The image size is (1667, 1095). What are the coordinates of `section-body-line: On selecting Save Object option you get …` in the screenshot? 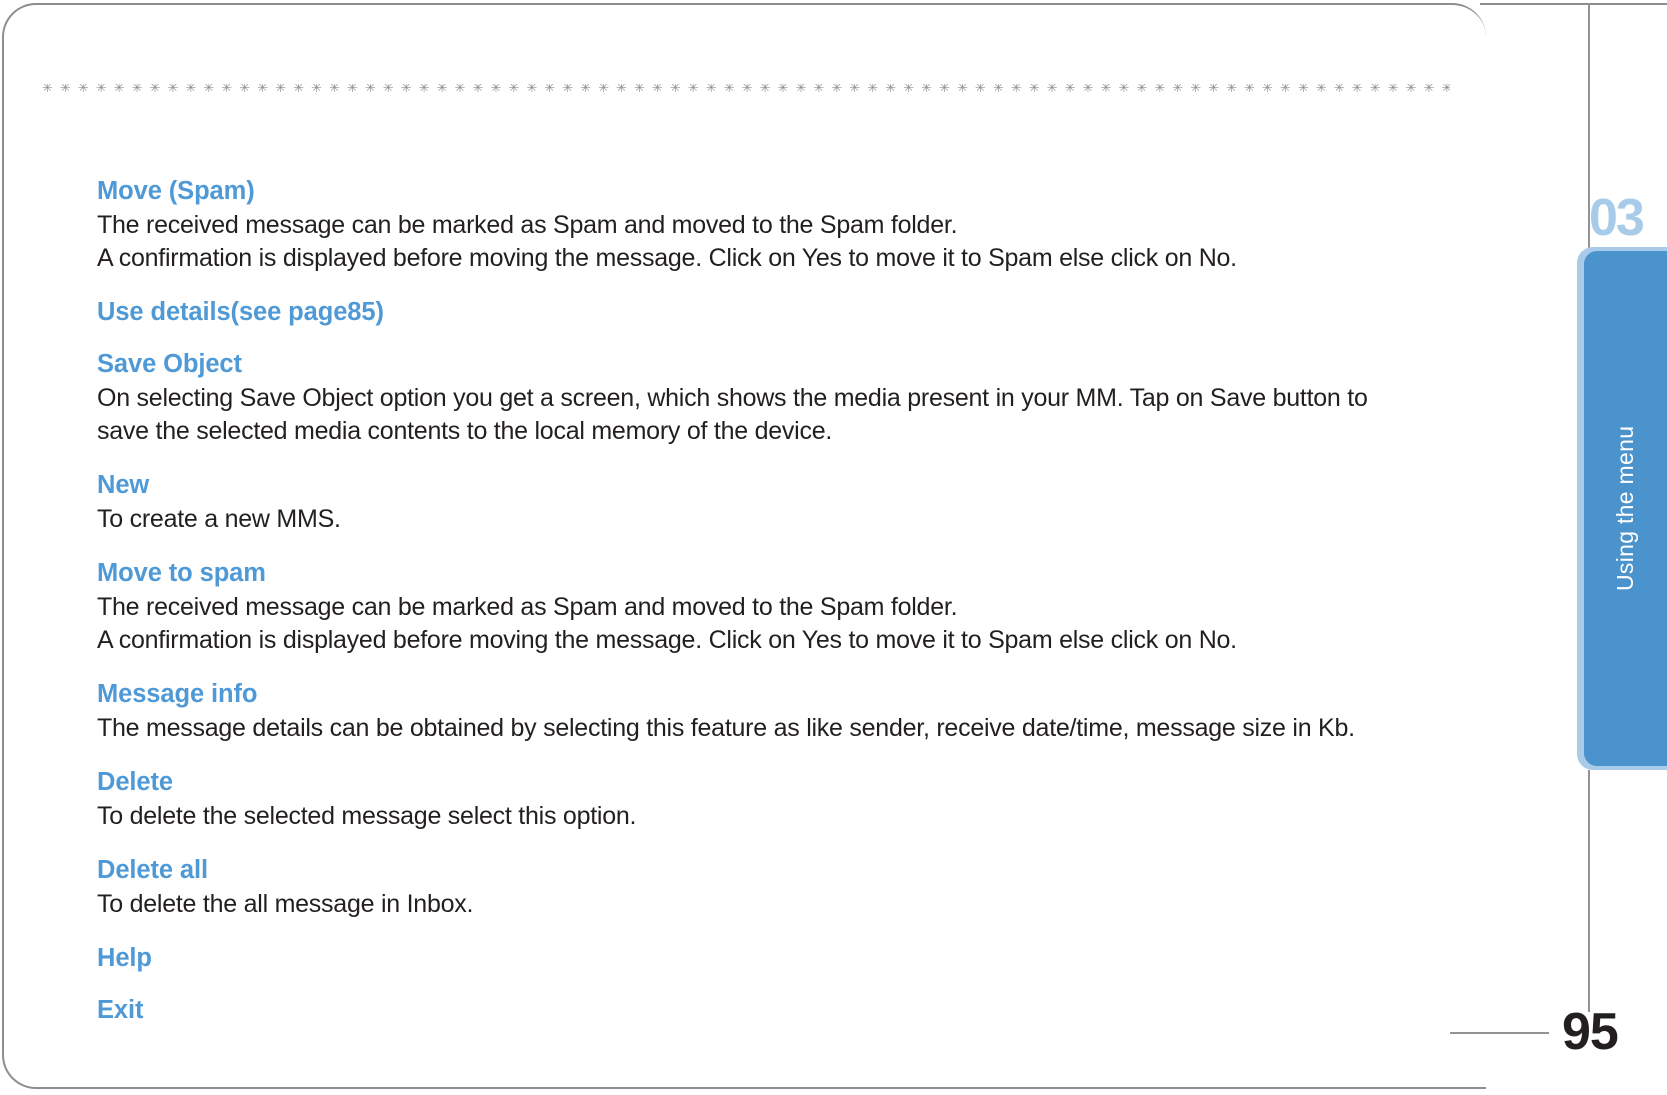 It's located at (732, 398).